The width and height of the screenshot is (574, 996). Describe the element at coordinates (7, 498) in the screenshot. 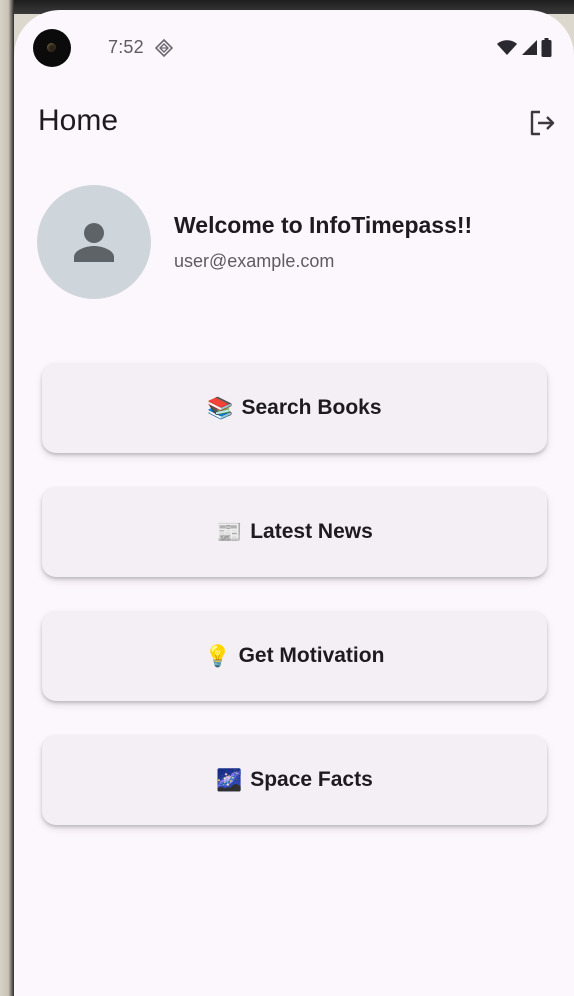

I see `device-frame-left` at that location.